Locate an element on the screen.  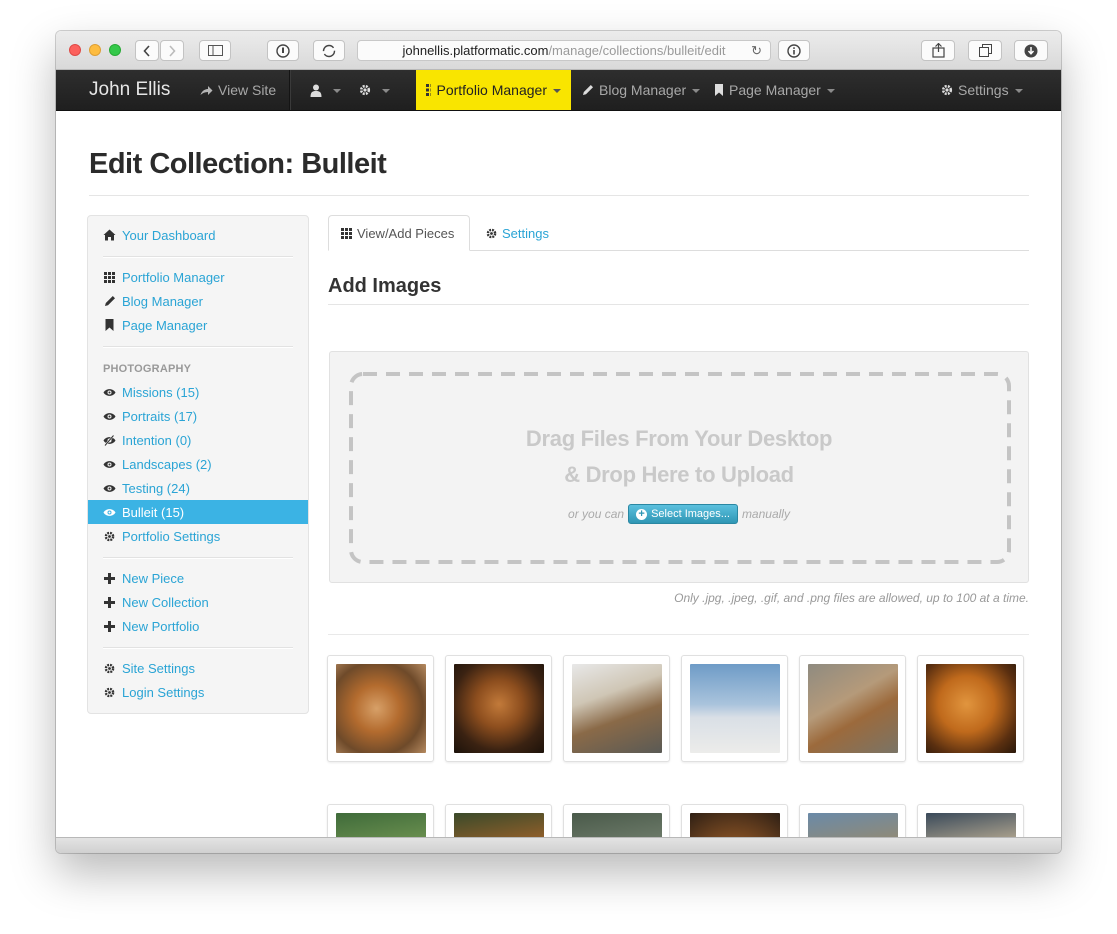
chevron-right-icon is located at coordinates (172, 50).